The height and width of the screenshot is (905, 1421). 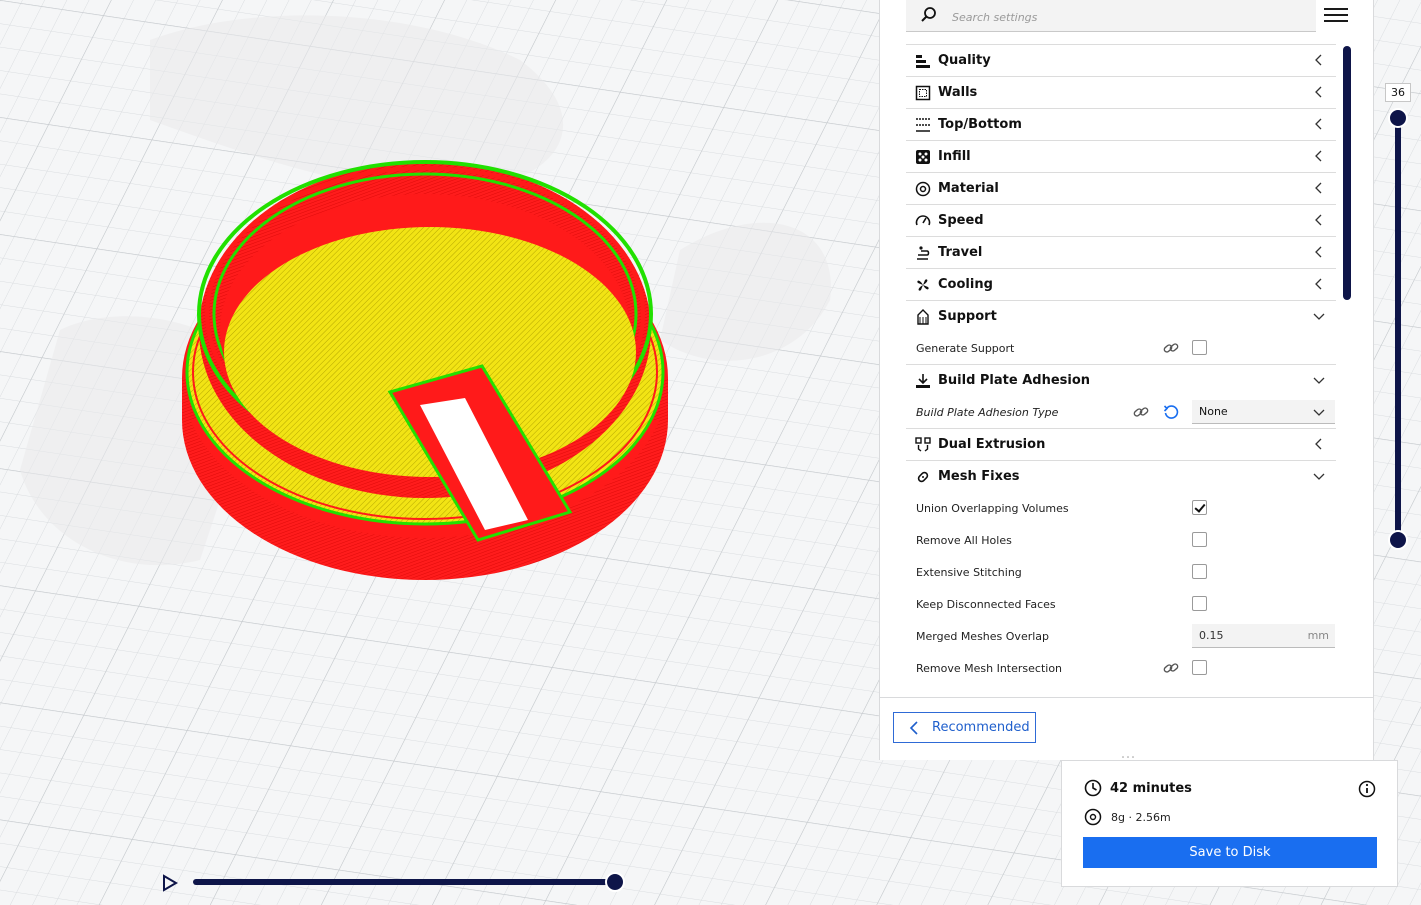 What do you see at coordinates (1121, 380) in the screenshot?
I see `category-build-plate-adhesion: Build Plate Adhesion` at bounding box center [1121, 380].